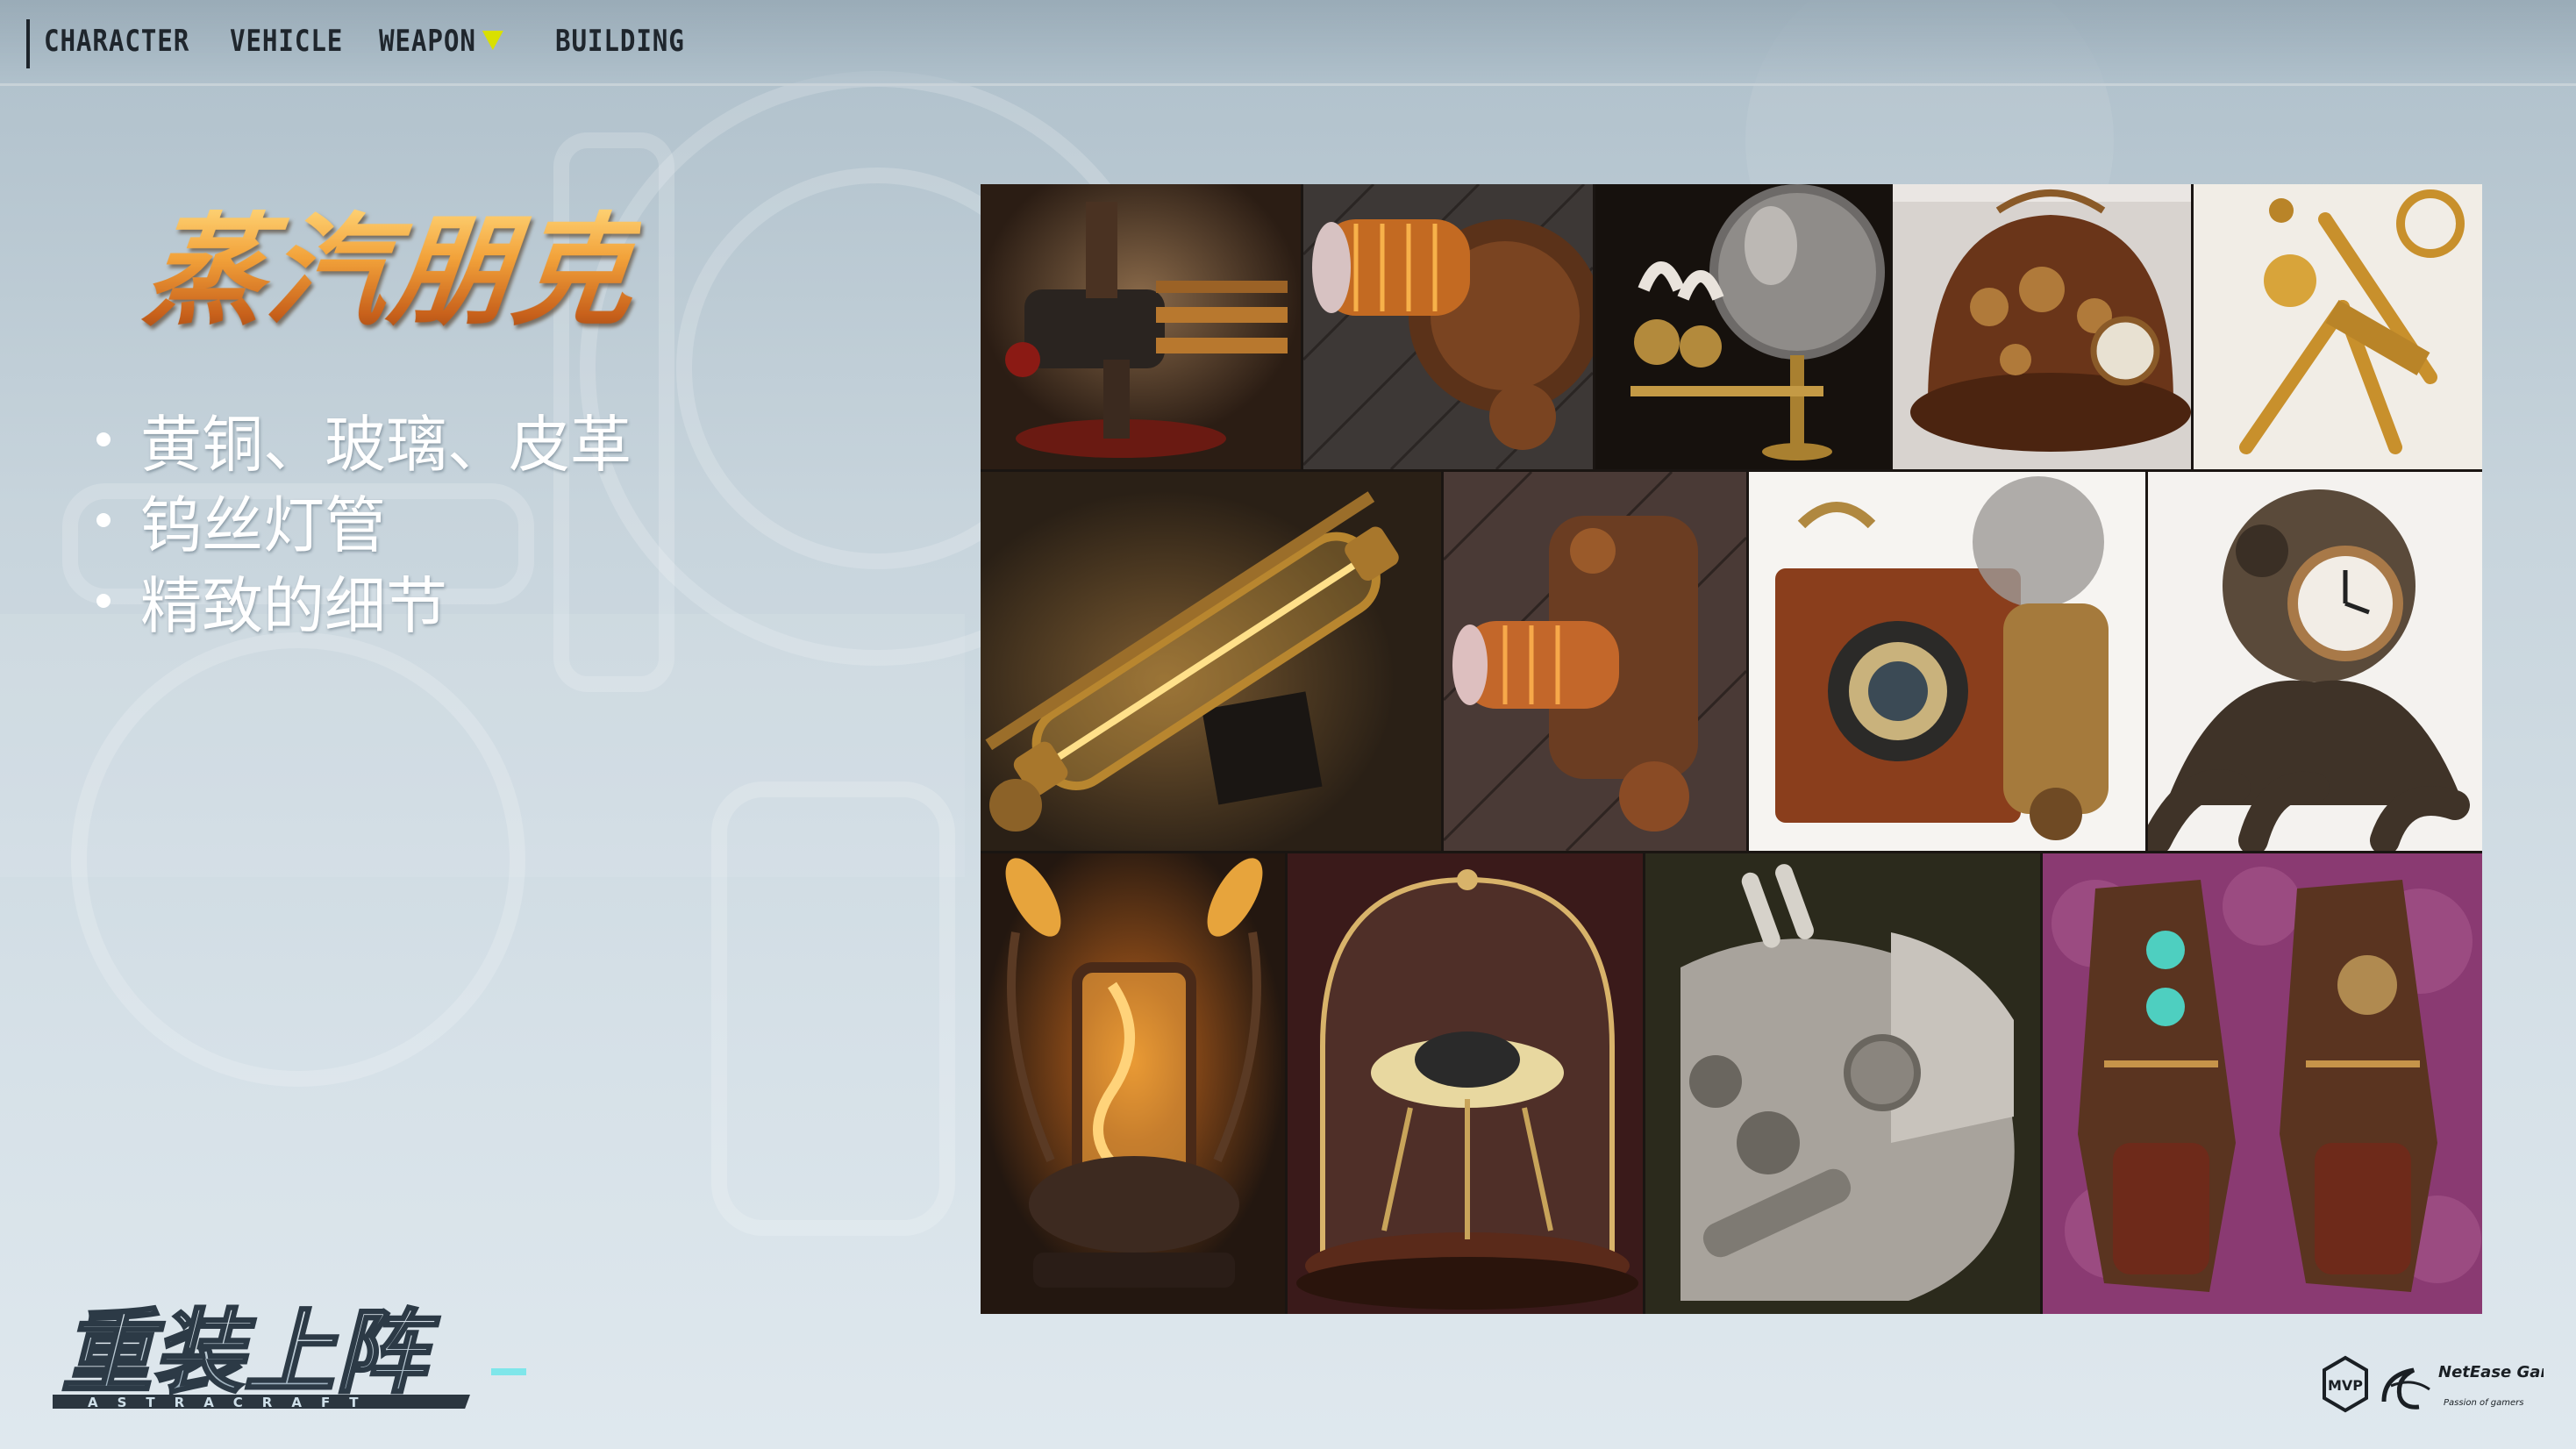 The height and width of the screenshot is (1449, 2576). I want to click on photo-metal-robot-head, so click(1842, 1083).